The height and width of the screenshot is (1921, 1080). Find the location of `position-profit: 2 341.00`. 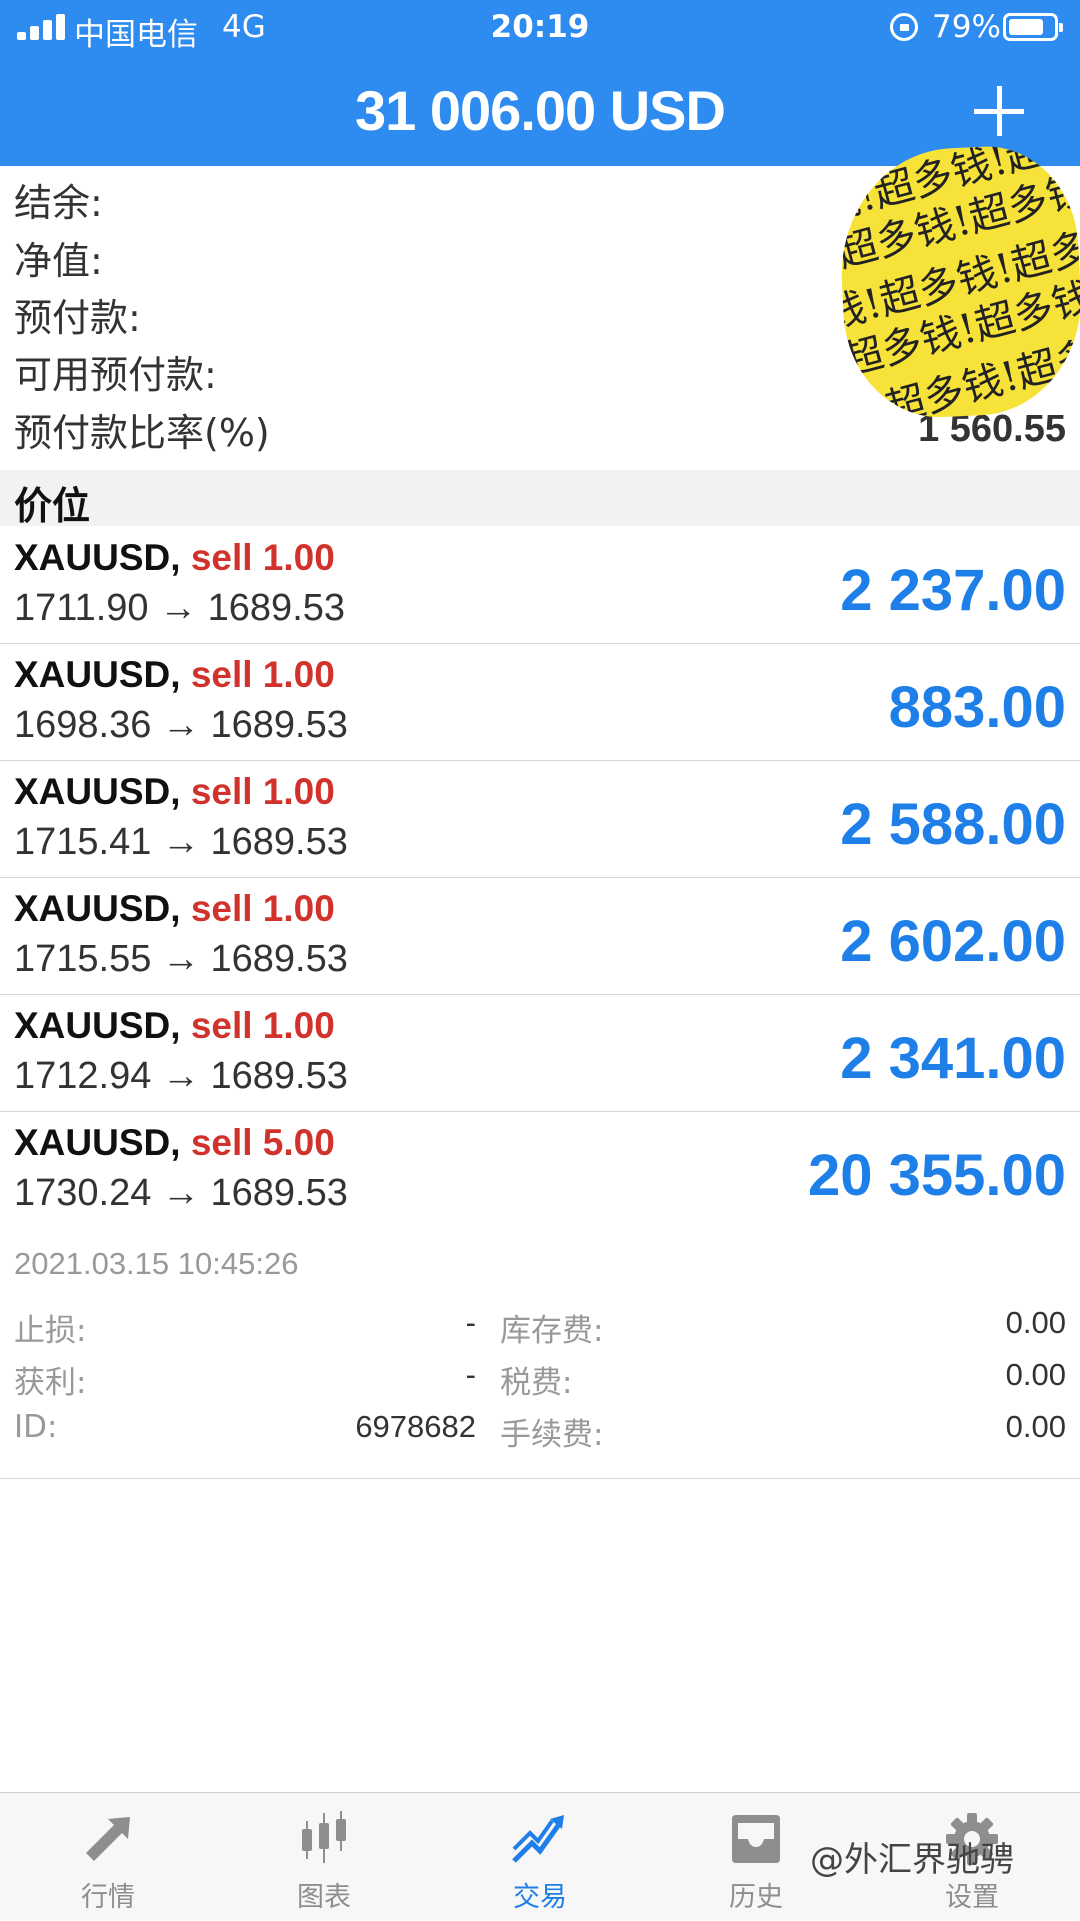

position-profit: 2 341.00 is located at coordinates (953, 1058).